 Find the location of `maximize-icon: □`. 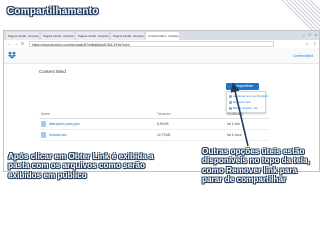

maximize-icon: □ is located at coordinates (310, 35).